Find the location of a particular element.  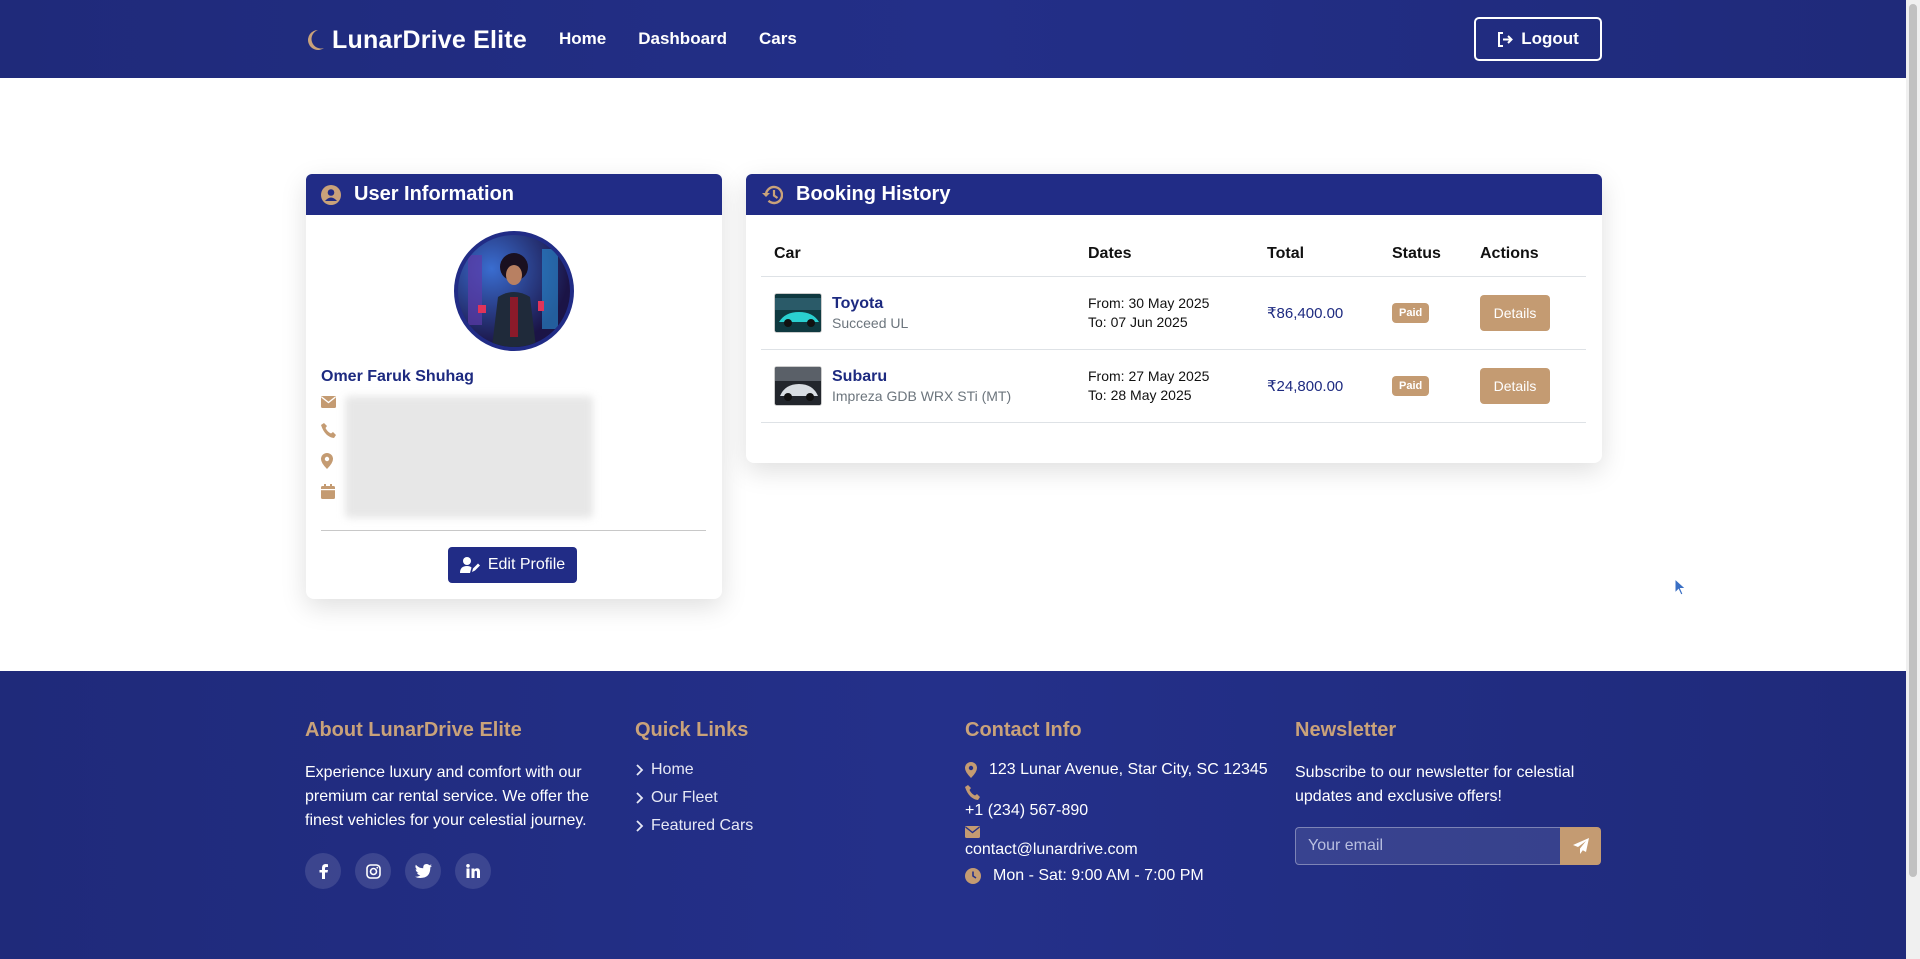

divider is located at coordinates (513, 530).